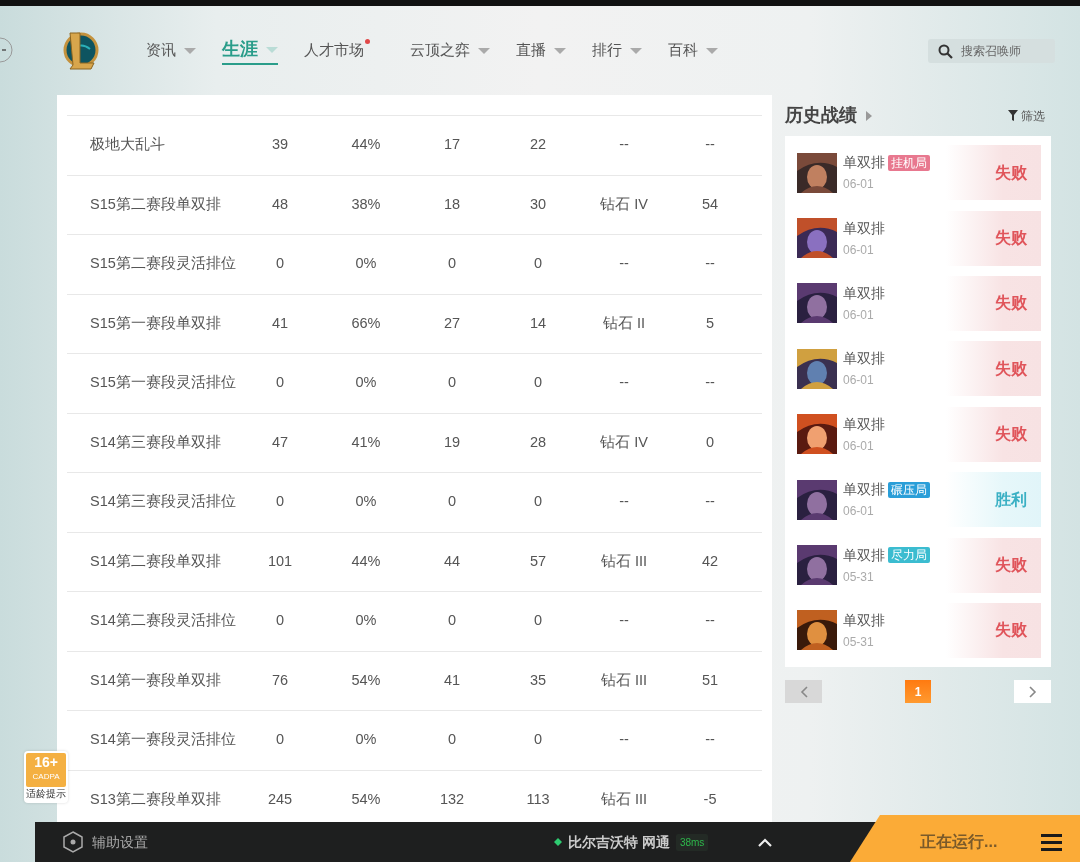  I want to click on table-cell-text: 35, so click(538, 680).